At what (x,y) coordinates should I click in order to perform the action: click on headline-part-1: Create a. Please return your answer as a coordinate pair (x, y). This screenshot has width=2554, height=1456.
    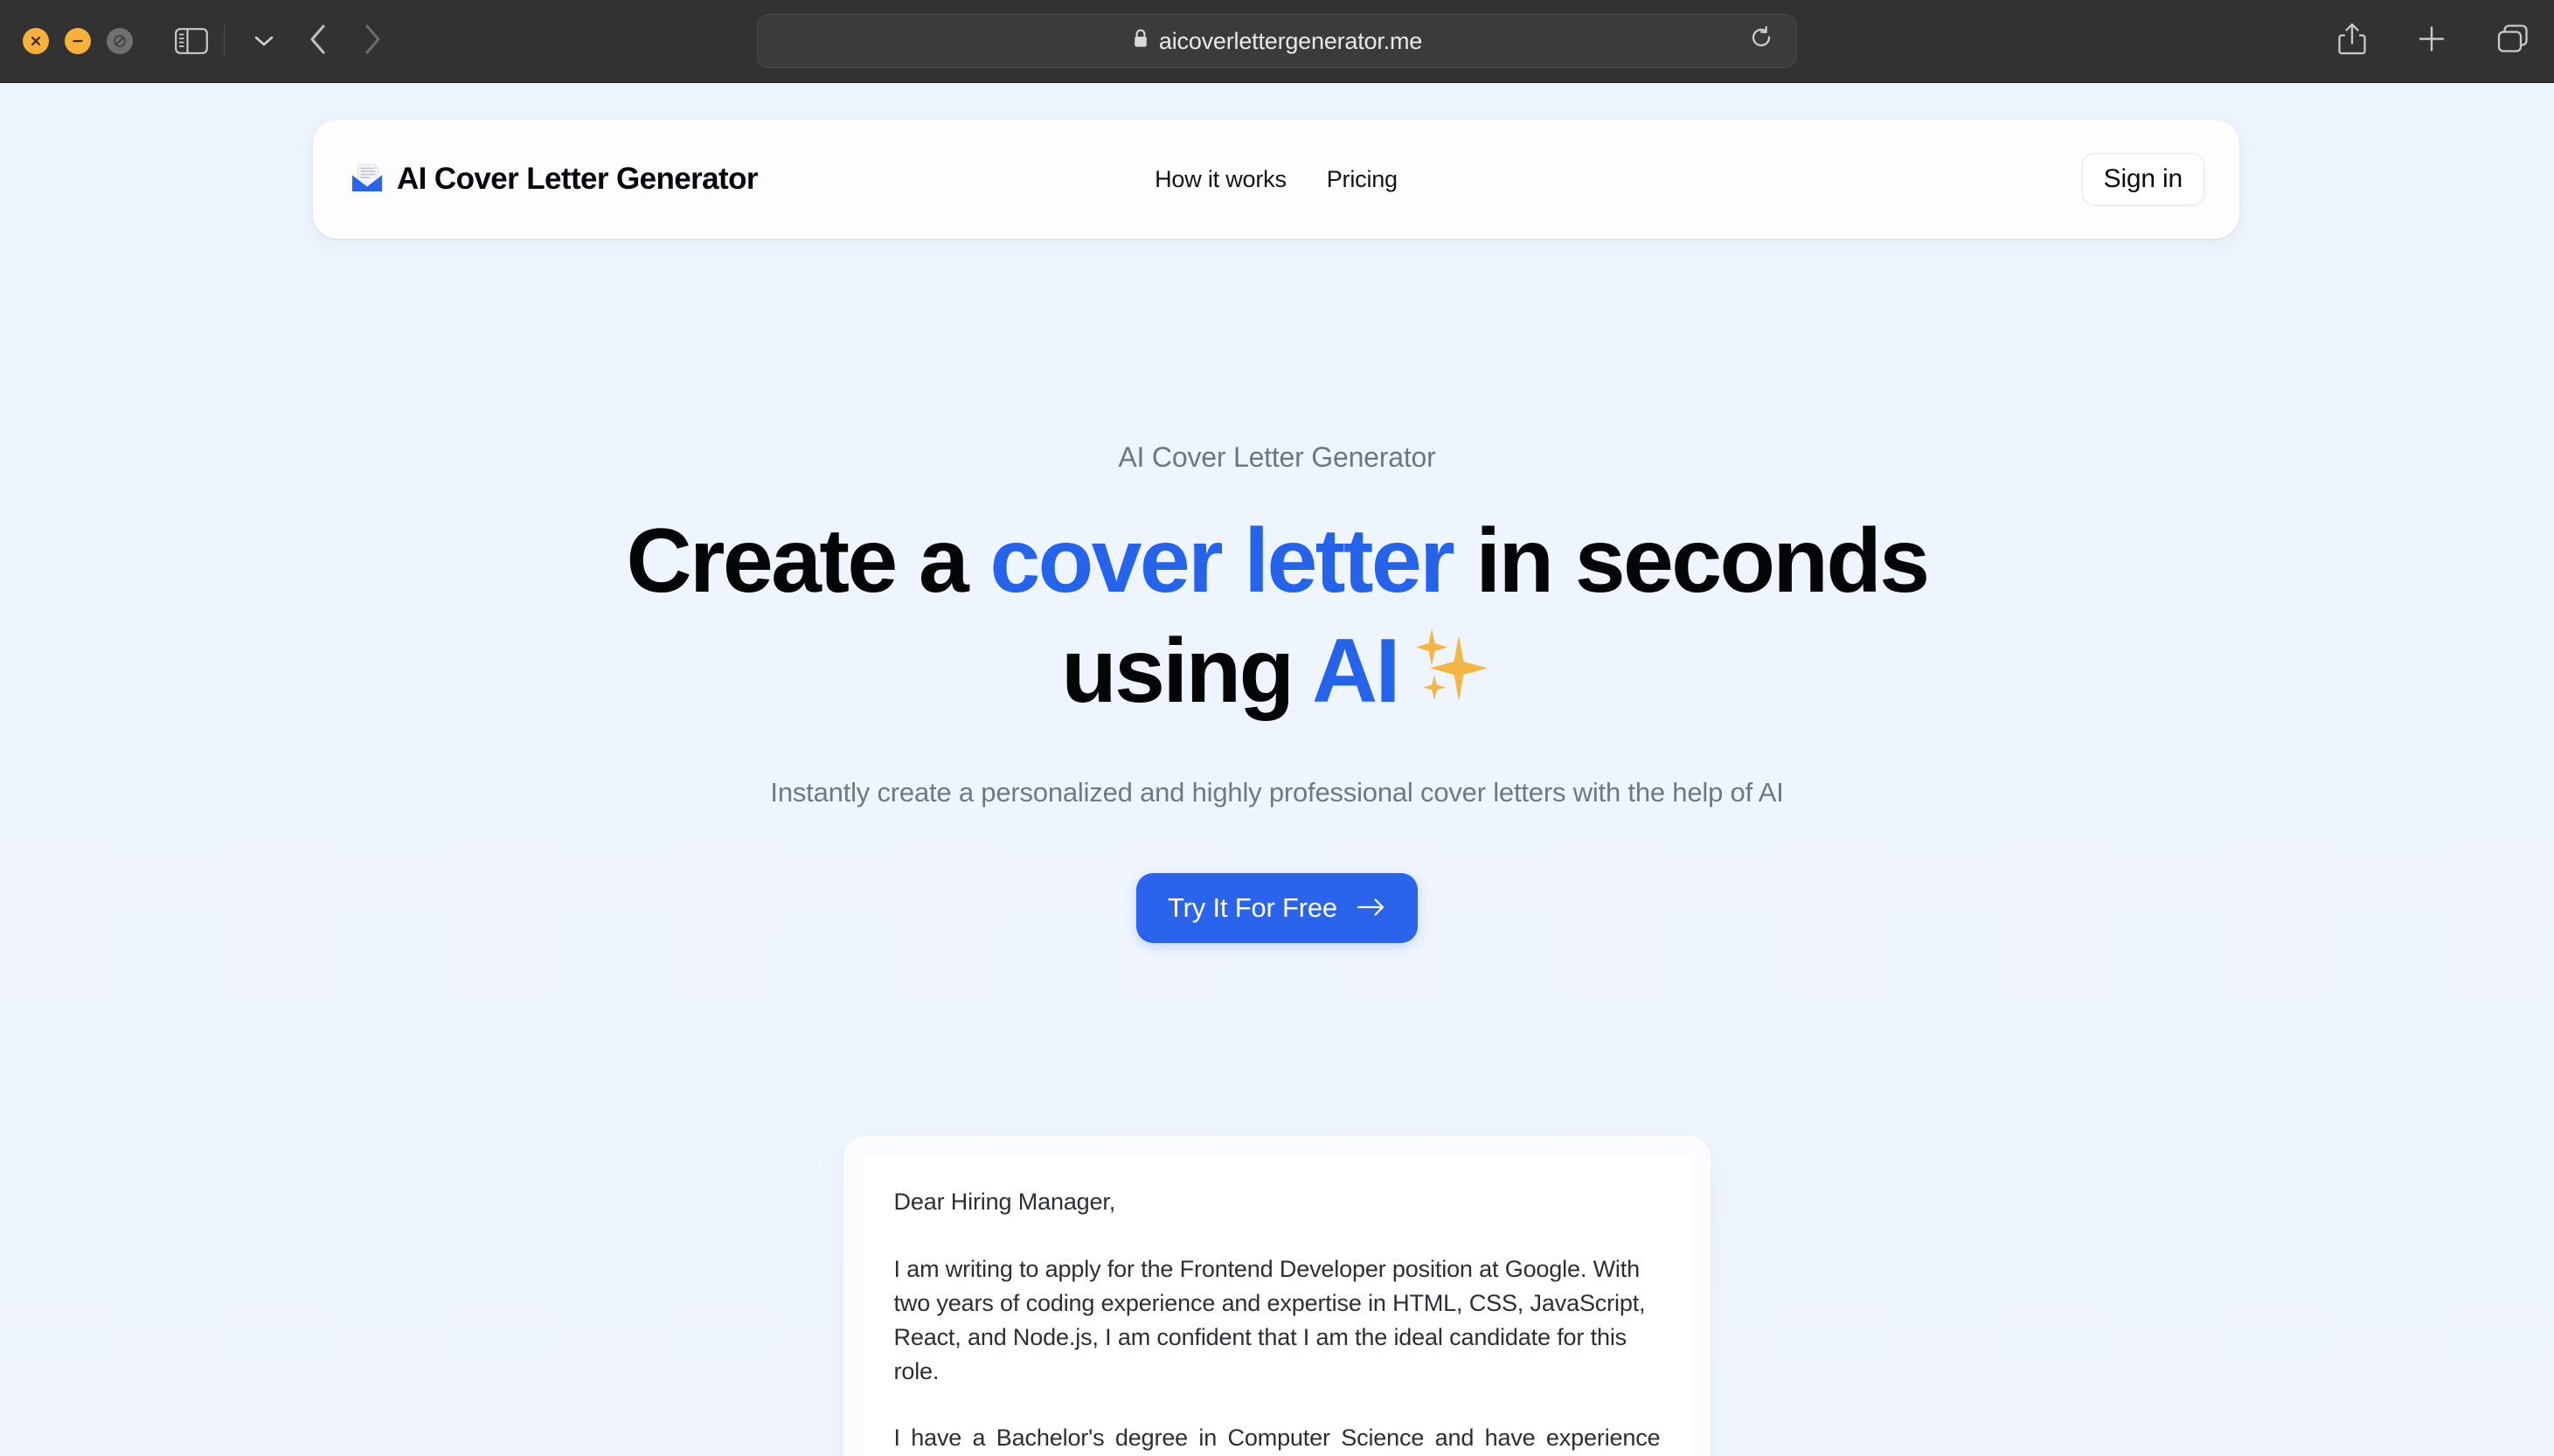
    Looking at the image, I should click on (808, 561).